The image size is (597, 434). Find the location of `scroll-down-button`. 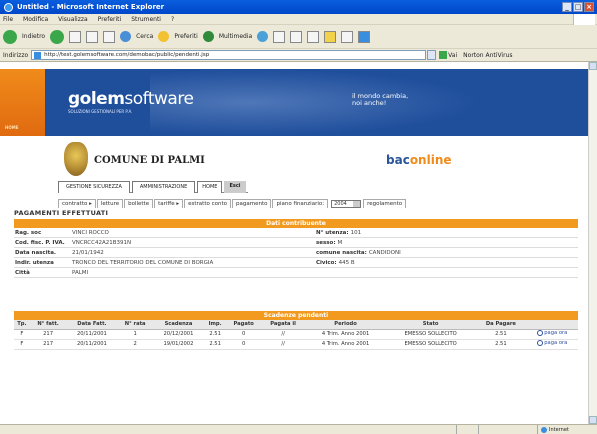

scroll-down-button is located at coordinates (593, 420).